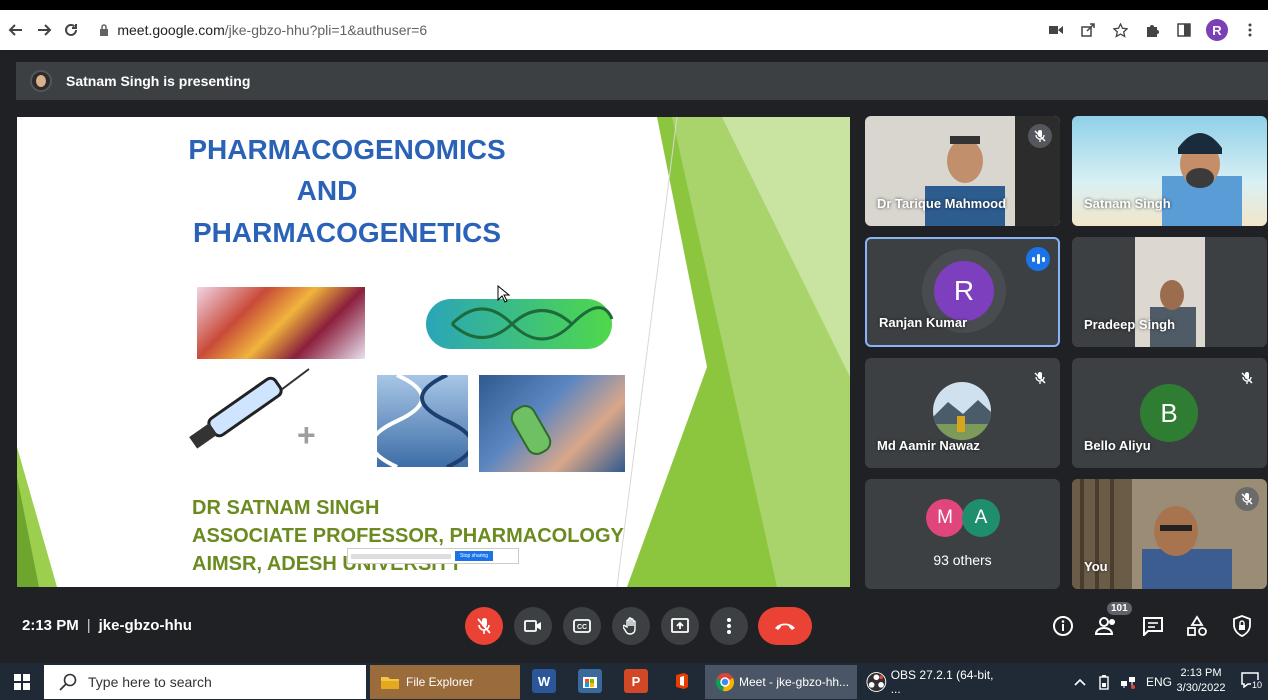 This screenshot has height=700, width=1268. Describe the element at coordinates (785, 626) in the screenshot. I see `leave-call-button` at that location.